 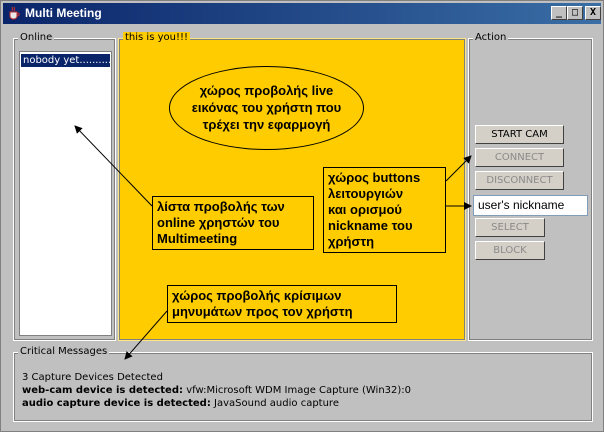 What do you see at coordinates (197, 238) in the screenshot?
I see `annotation-line: Multimeeting` at bounding box center [197, 238].